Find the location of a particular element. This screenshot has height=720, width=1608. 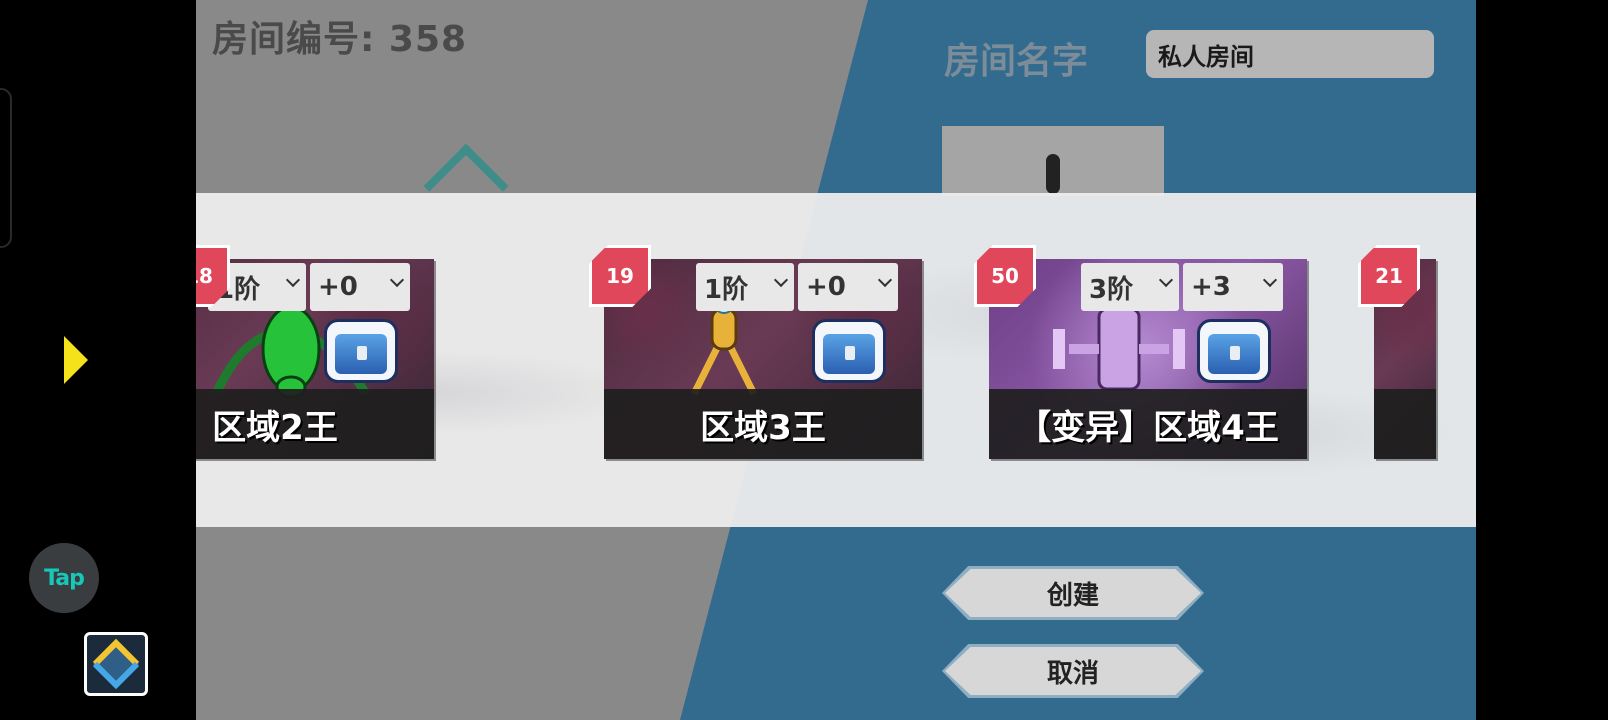

level-badge-value: 19 is located at coordinates (620, 276).